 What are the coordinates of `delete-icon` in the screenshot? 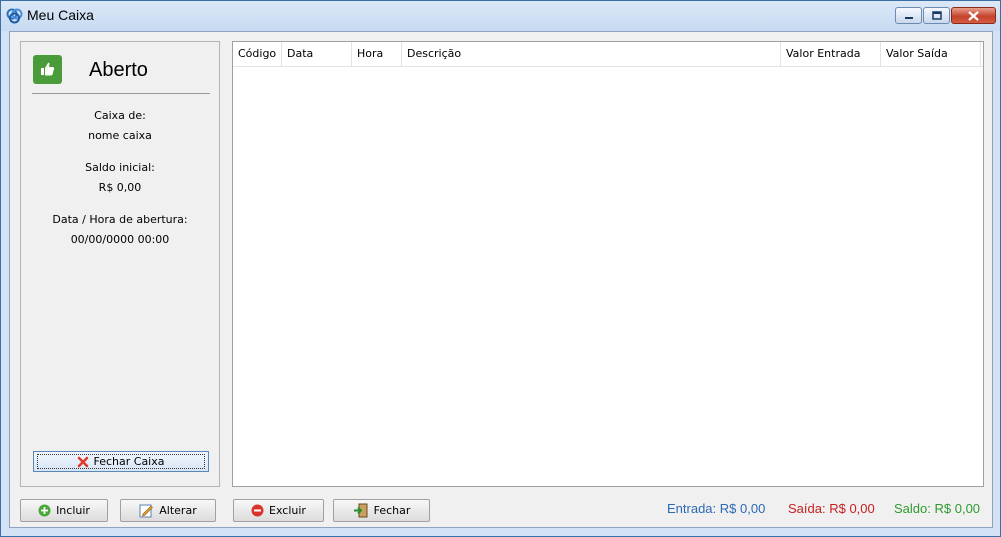 It's located at (257, 510).